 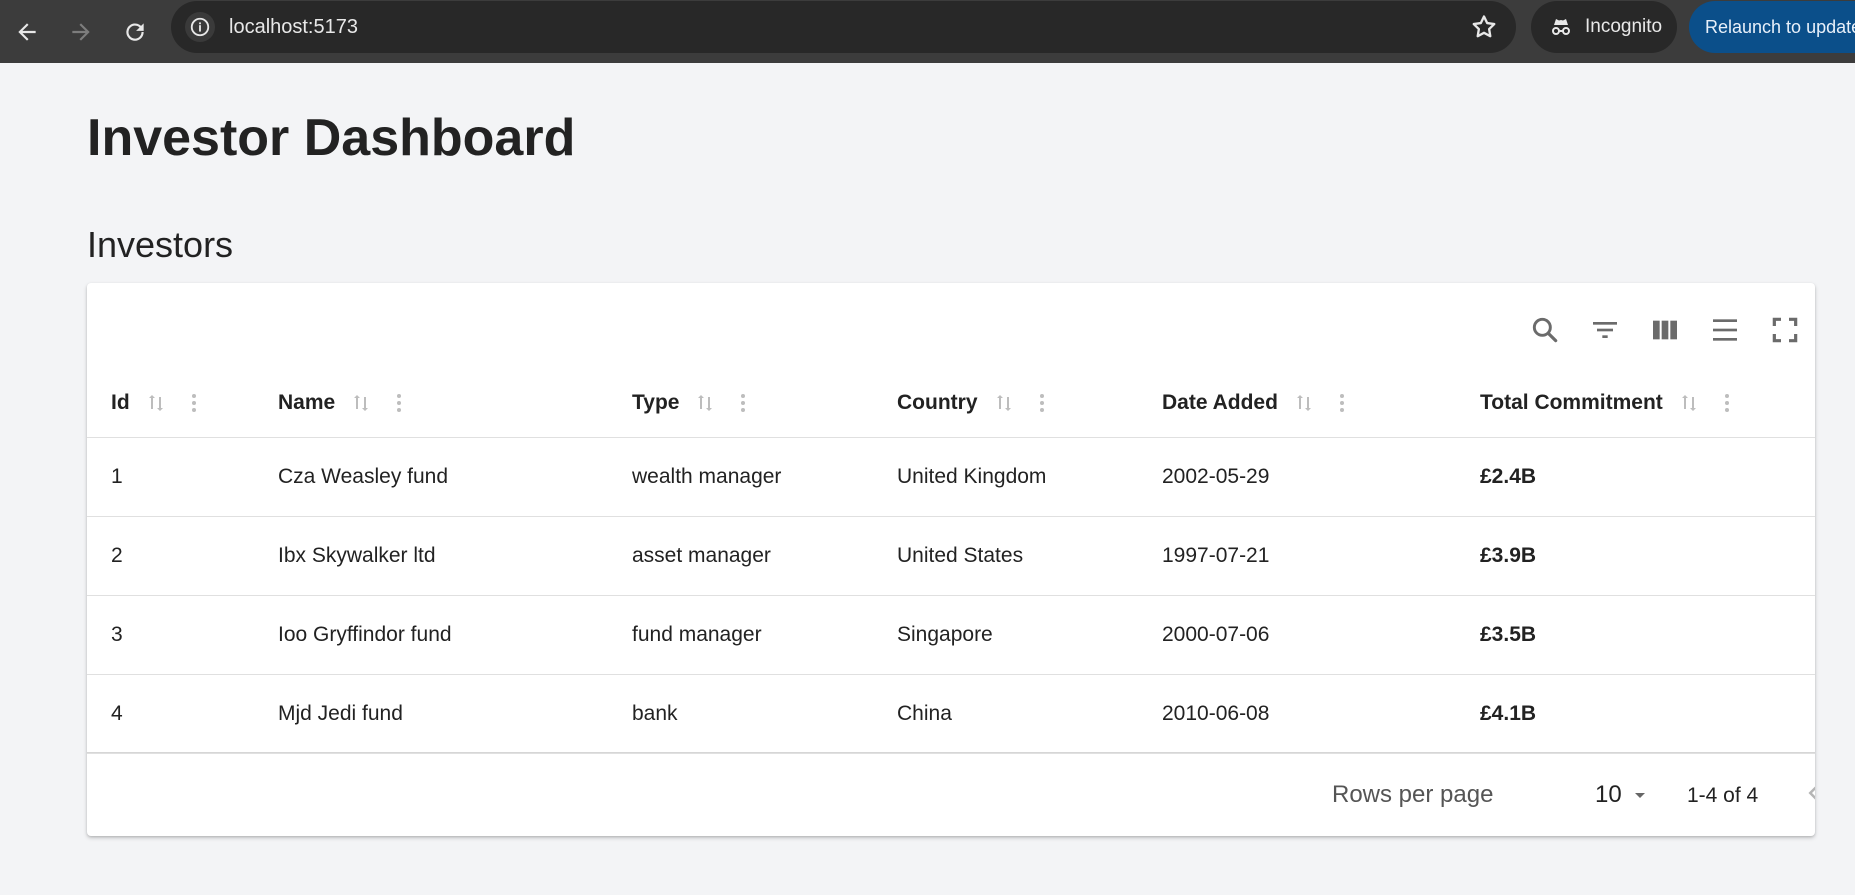 I want to click on cell-total-commitment: £3.5B, so click(x=1508, y=635).